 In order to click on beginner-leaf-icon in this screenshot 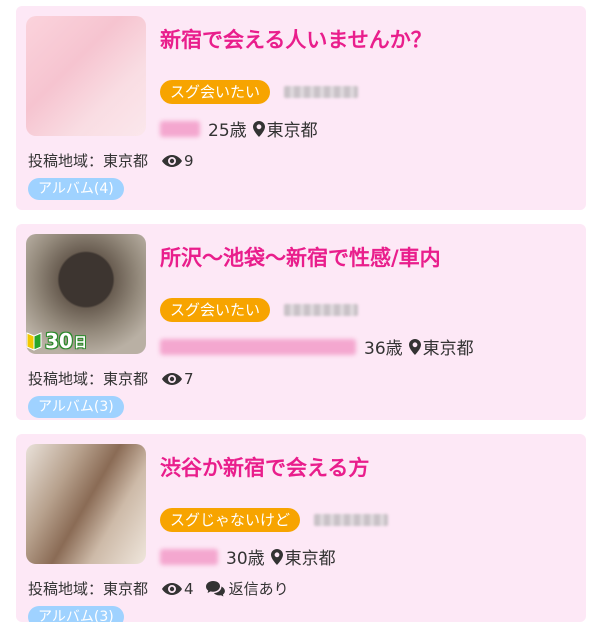, I will do `click(34, 341)`.